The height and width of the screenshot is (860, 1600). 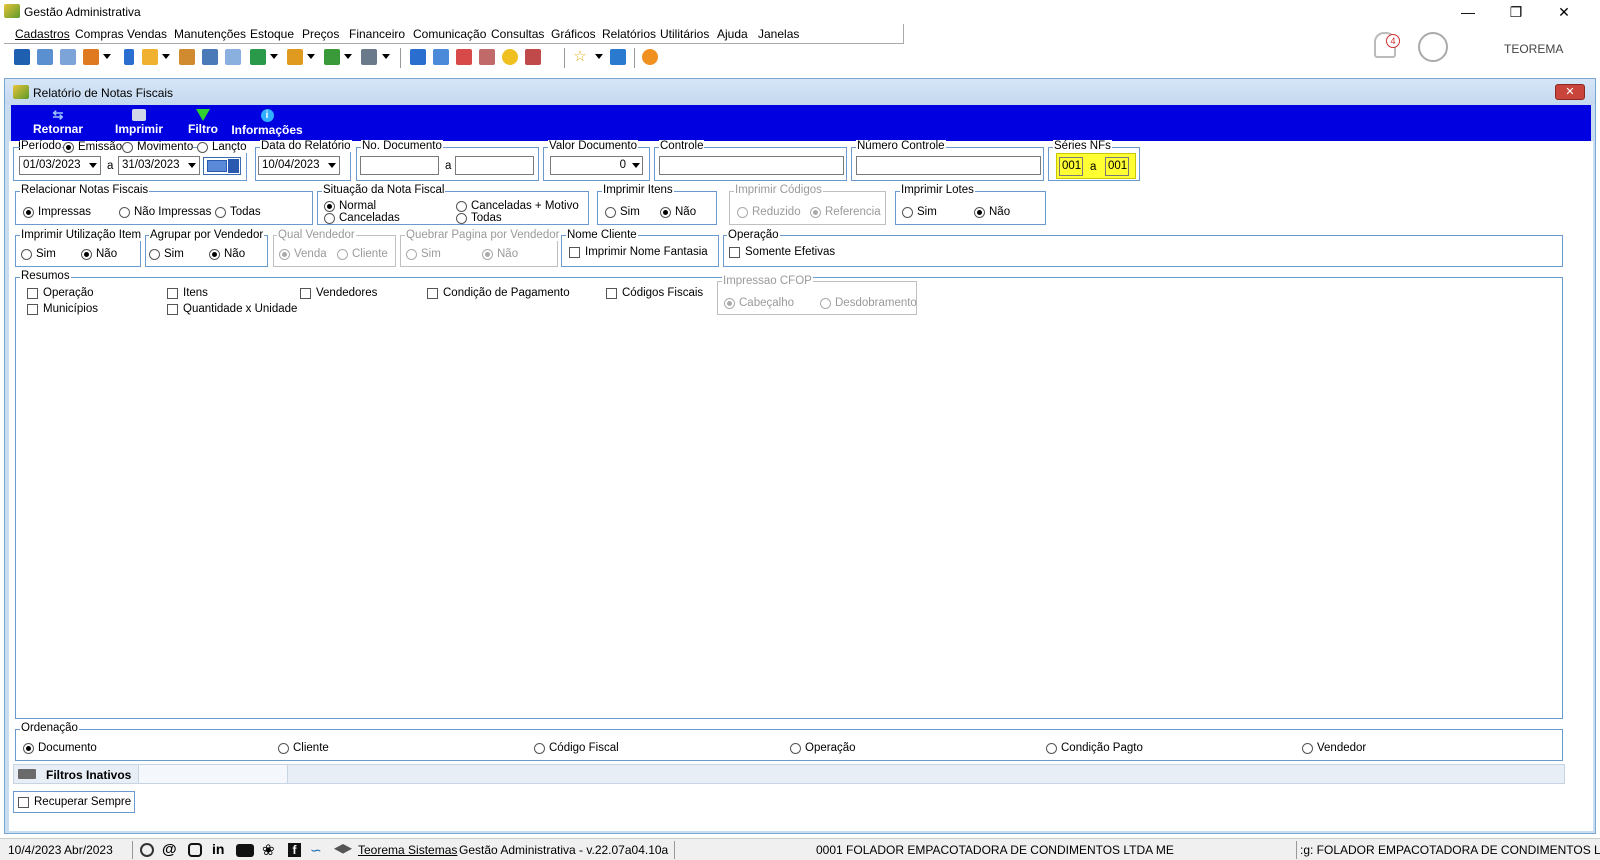 What do you see at coordinates (845, 212) in the screenshot?
I see `imprimir-codigos-referencia-radio: Referencia` at bounding box center [845, 212].